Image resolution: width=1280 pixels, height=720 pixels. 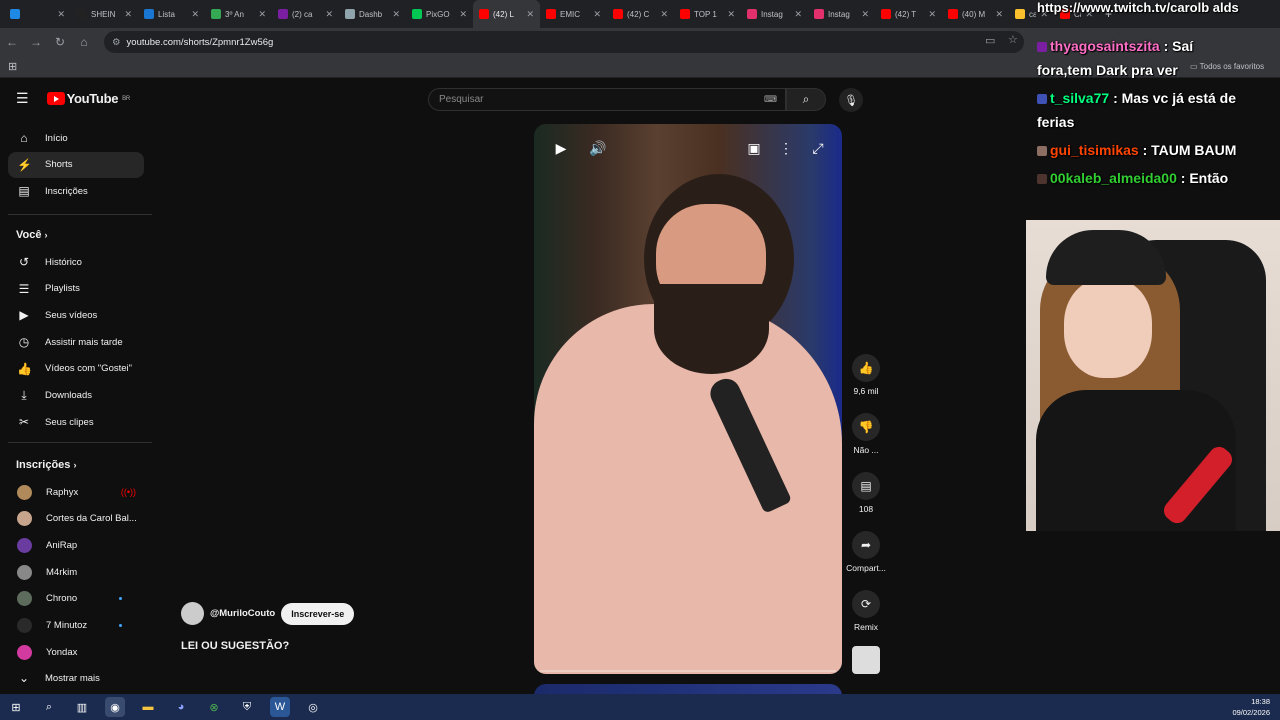 I want to click on security-shield-icon: ⛨, so click(x=247, y=707).